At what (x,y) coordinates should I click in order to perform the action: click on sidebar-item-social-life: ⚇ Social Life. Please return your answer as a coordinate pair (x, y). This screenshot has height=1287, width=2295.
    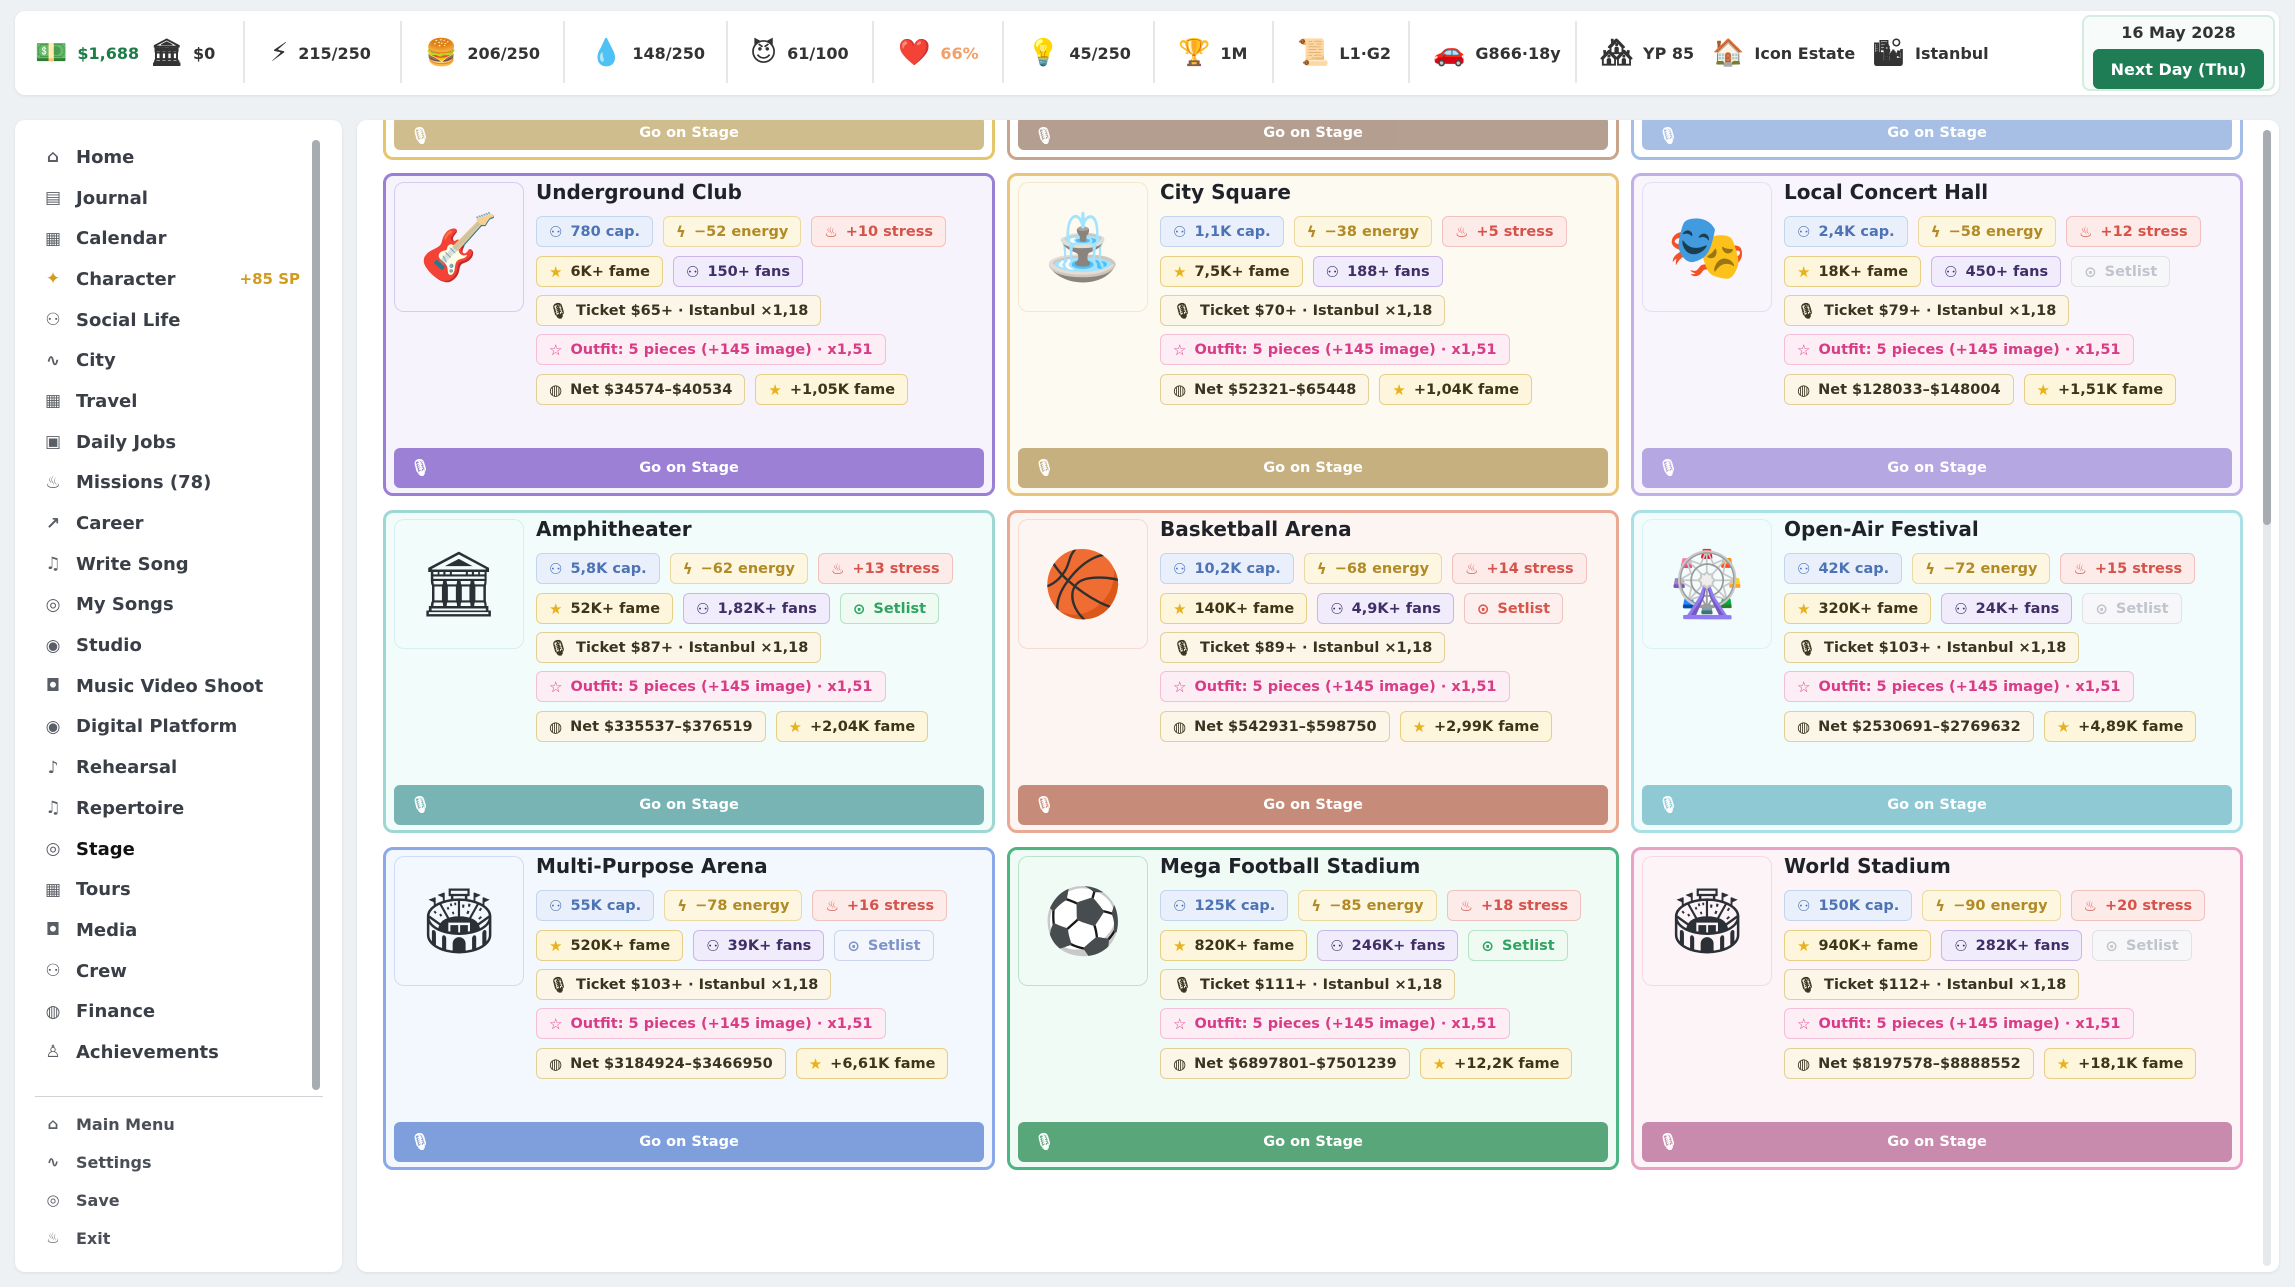
    Looking at the image, I should click on (175, 320).